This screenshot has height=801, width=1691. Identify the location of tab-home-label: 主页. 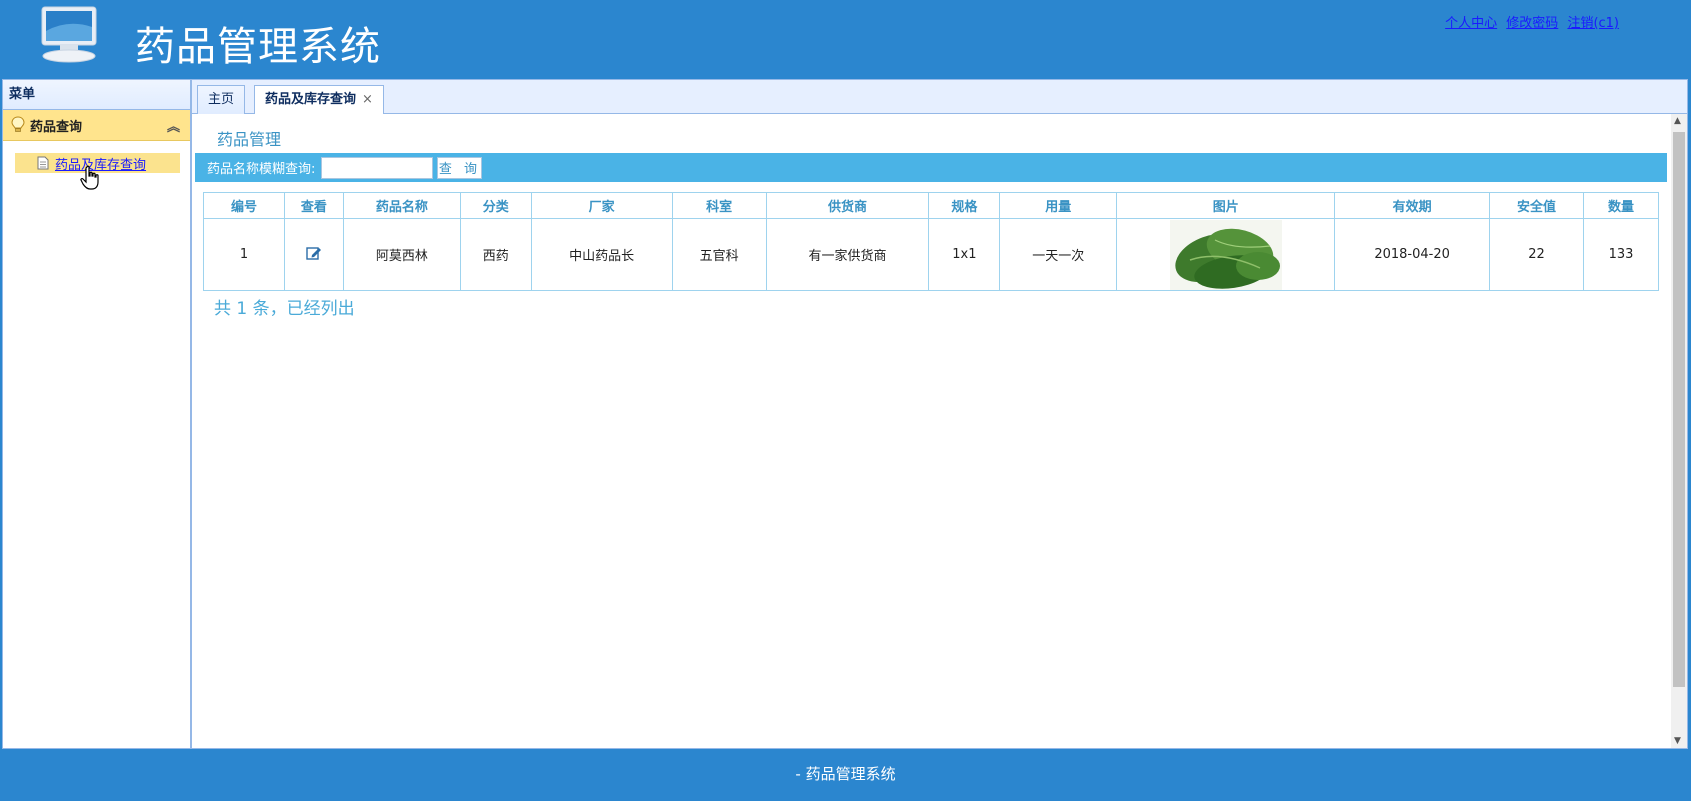
(221, 99).